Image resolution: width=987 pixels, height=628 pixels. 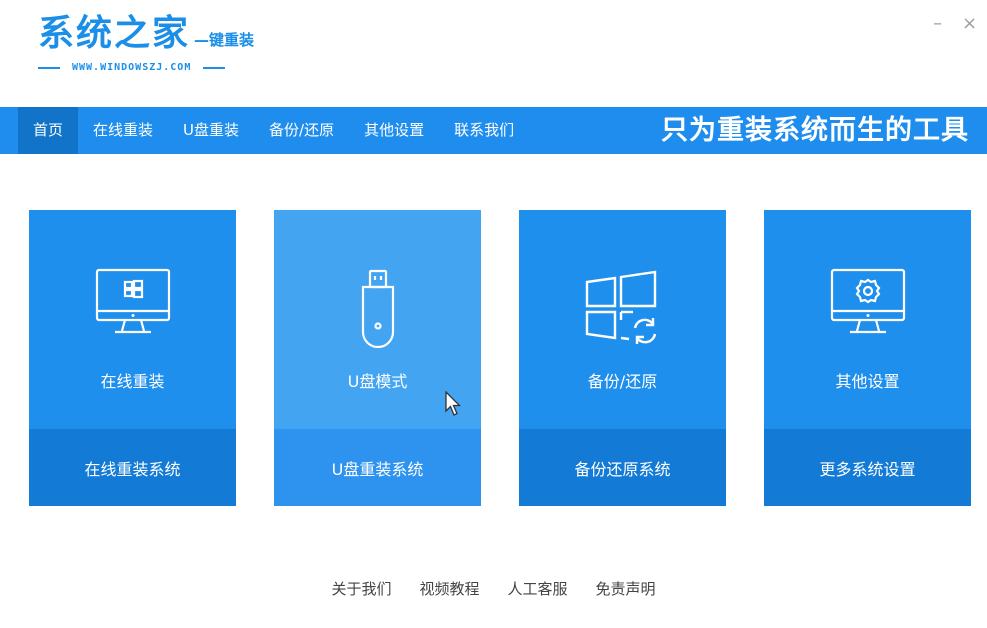 What do you see at coordinates (361, 588) in the screenshot?
I see `footer-link-about: 关于我们` at bounding box center [361, 588].